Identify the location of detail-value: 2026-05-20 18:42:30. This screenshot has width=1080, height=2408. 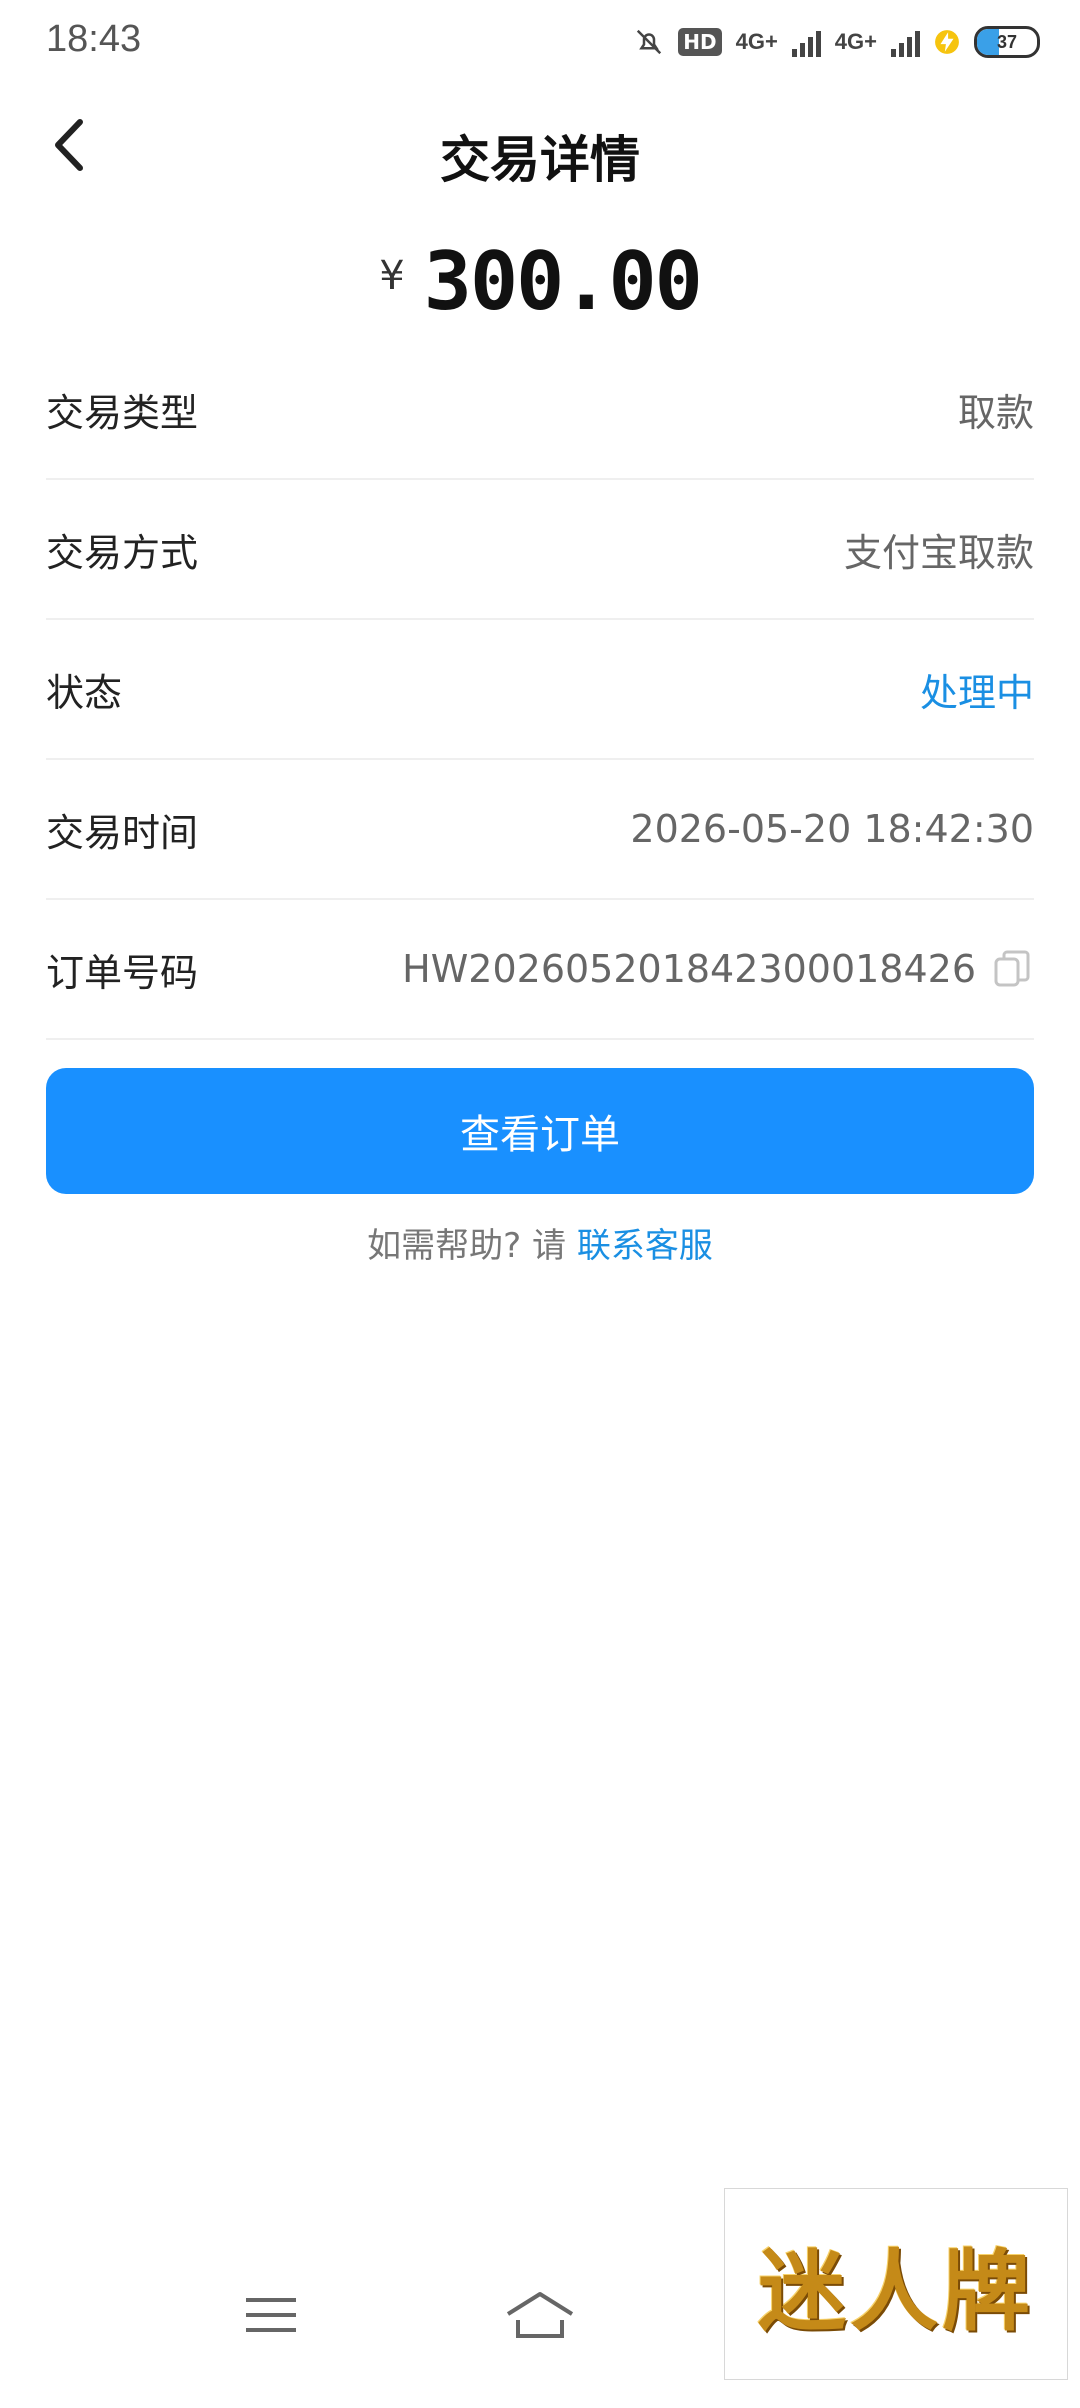
(832, 829).